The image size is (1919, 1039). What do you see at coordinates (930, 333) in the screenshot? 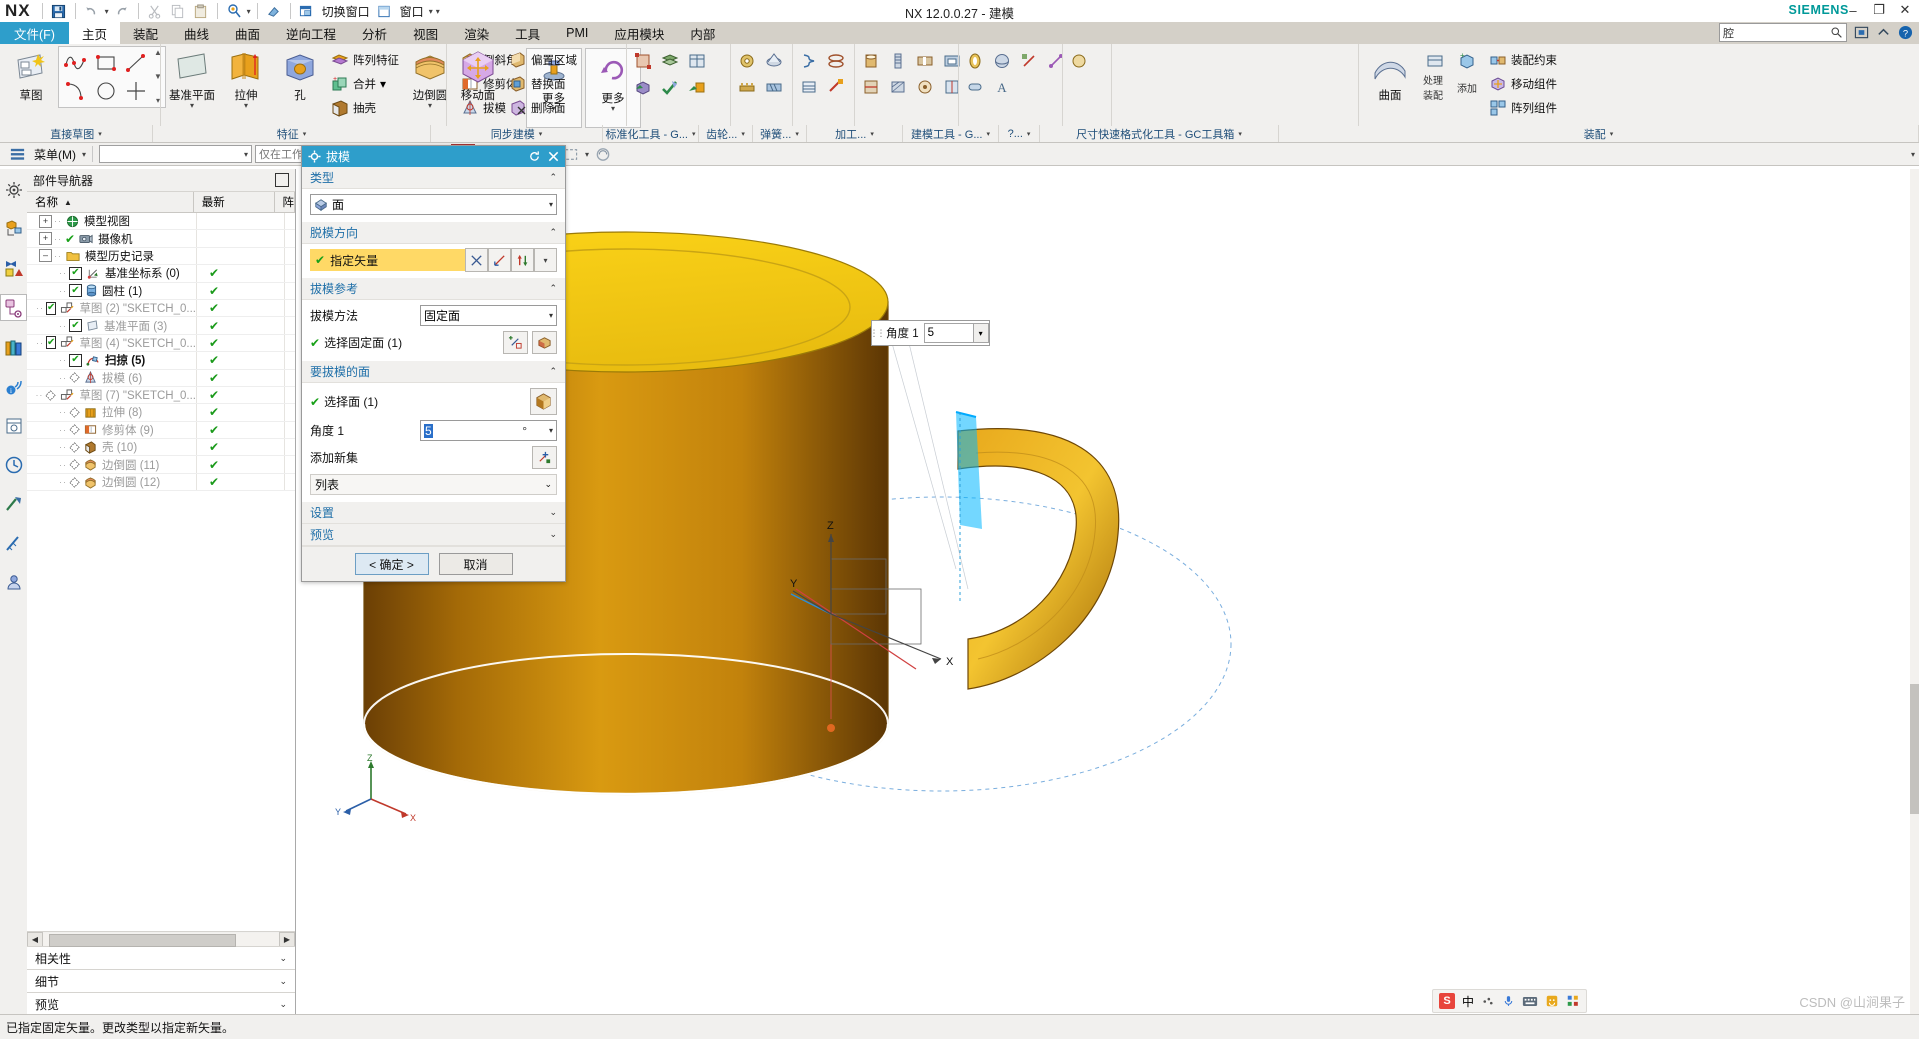
I see `angle-callout: ⋮⋮ 角度 1 5 ▾` at bounding box center [930, 333].